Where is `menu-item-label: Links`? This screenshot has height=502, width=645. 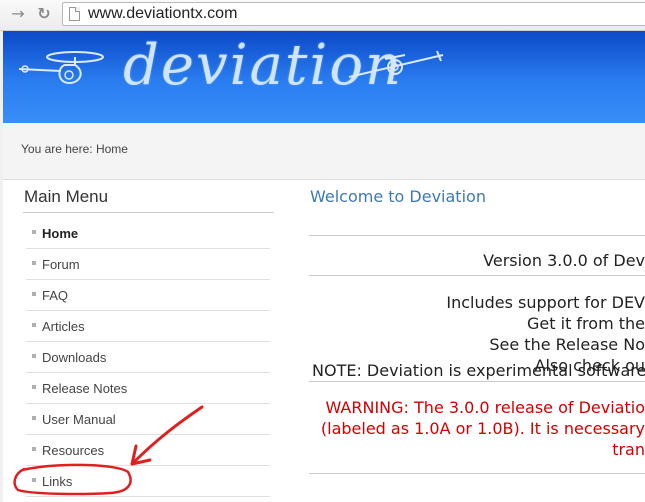 menu-item-label: Links is located at coordinates (57, 481).